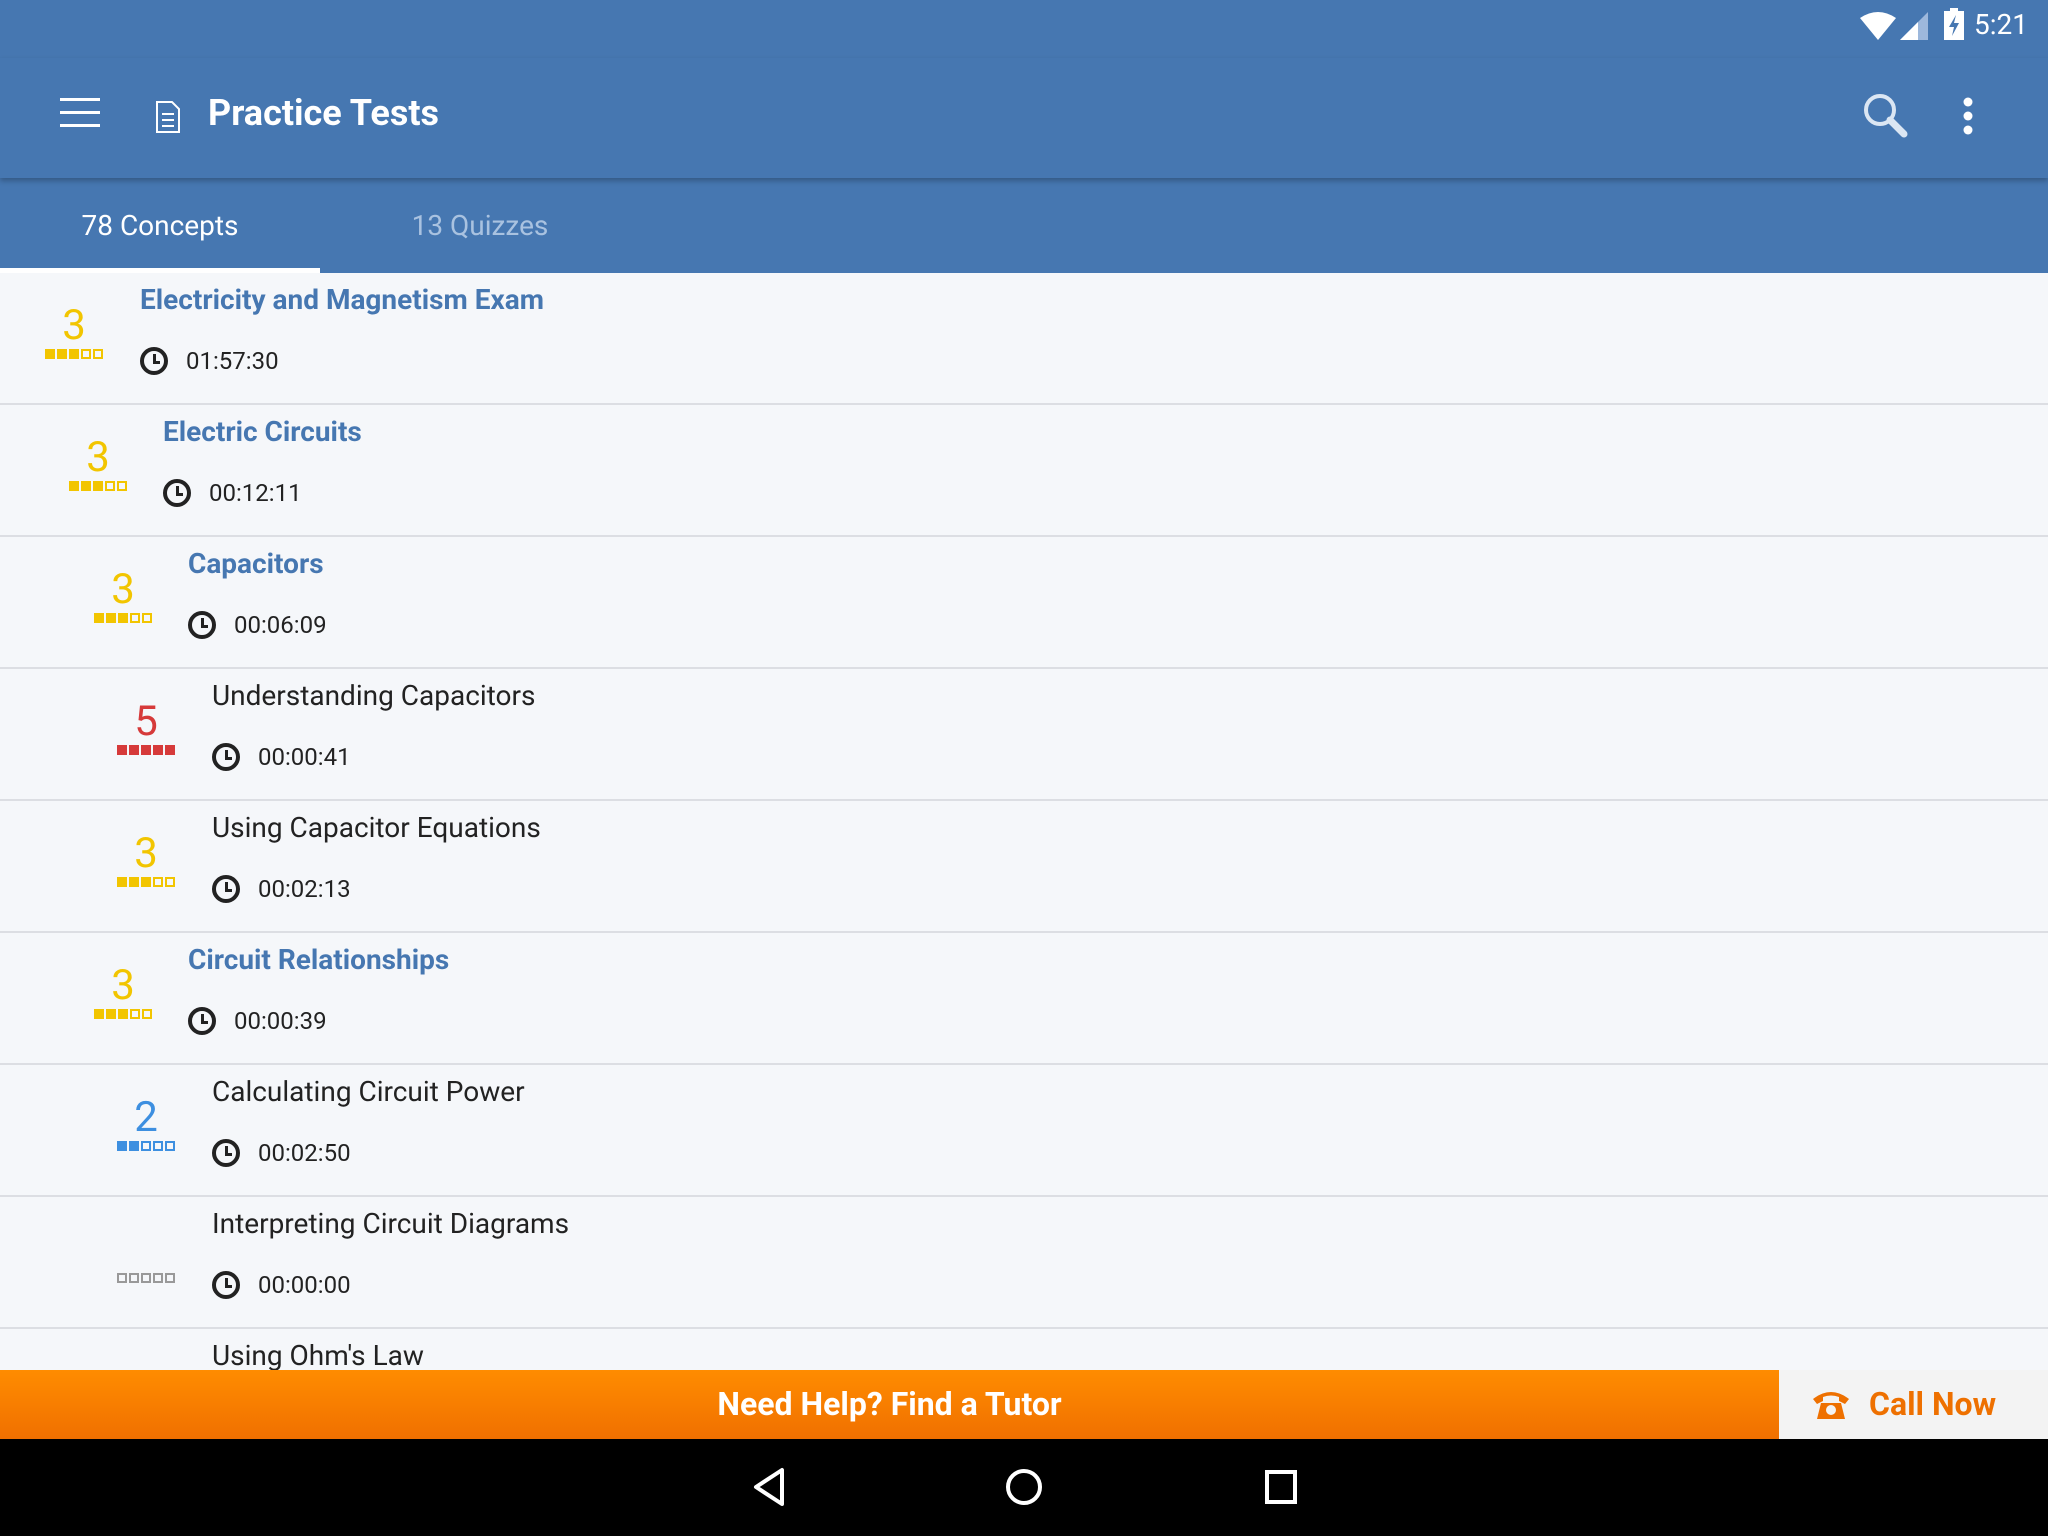 The height and width of the screenshot is (1536, 2048). I want to click on list-item: 3 Capacitors 00:06:09, so click(1024, 603).